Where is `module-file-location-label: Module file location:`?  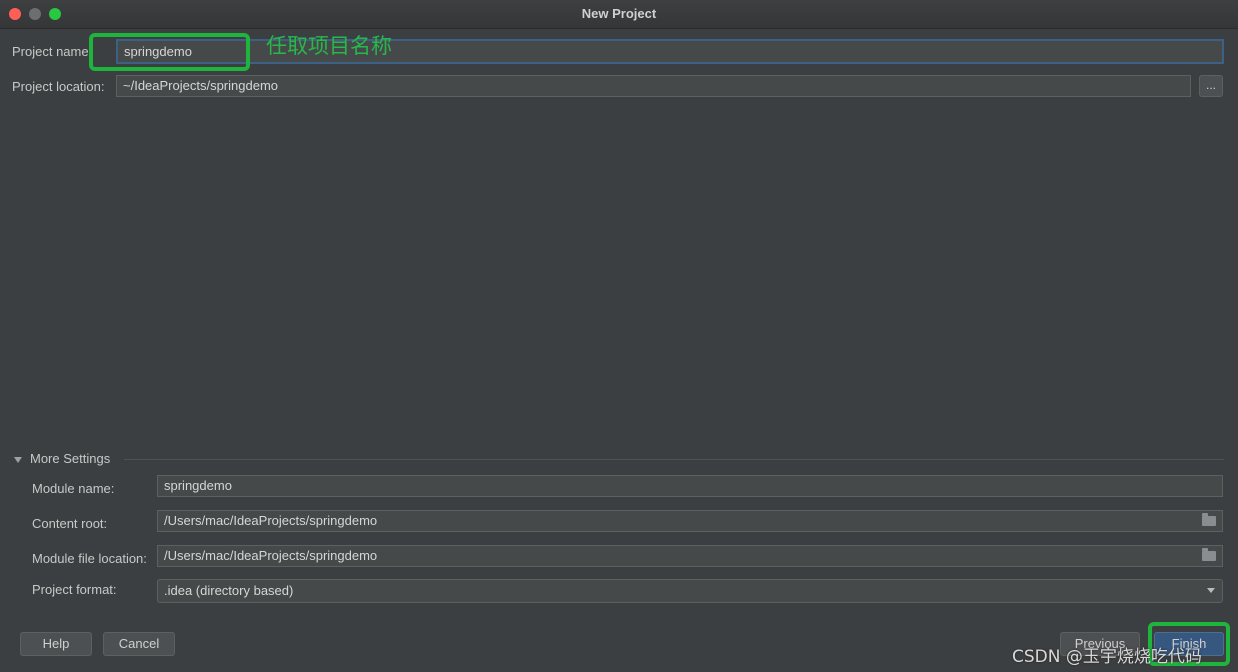 module-file-location-label: Module file location: is located at coordinates (89, 558).